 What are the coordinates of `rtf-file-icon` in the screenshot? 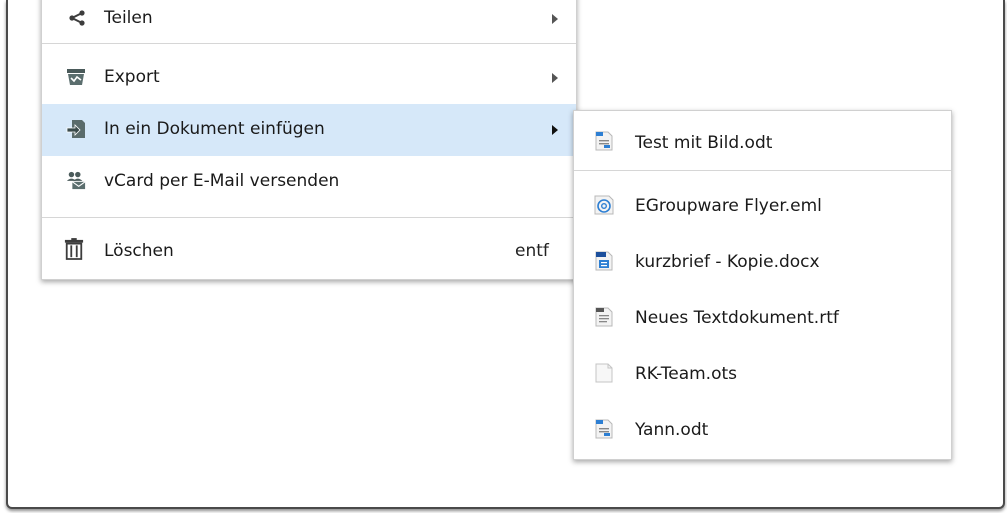 It's located at (604, 317).